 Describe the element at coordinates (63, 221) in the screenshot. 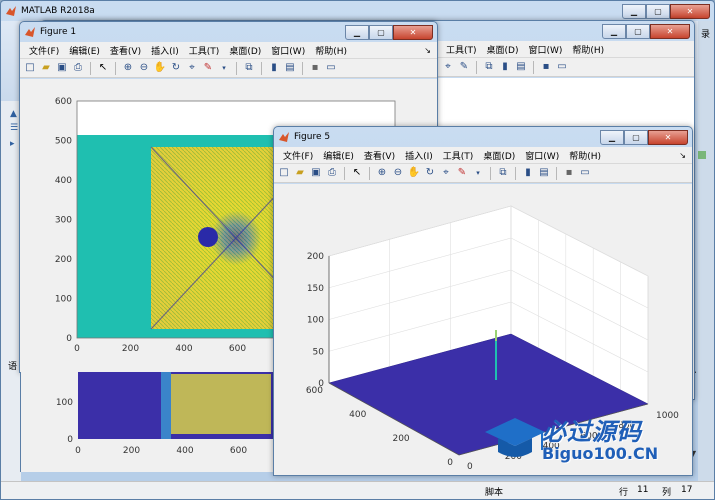

I see `y-tick-label: 300` at that location.